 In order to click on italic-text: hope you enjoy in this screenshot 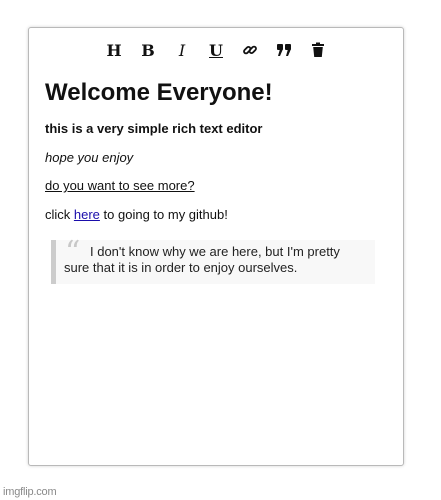, I will do `click(89, 157)`.